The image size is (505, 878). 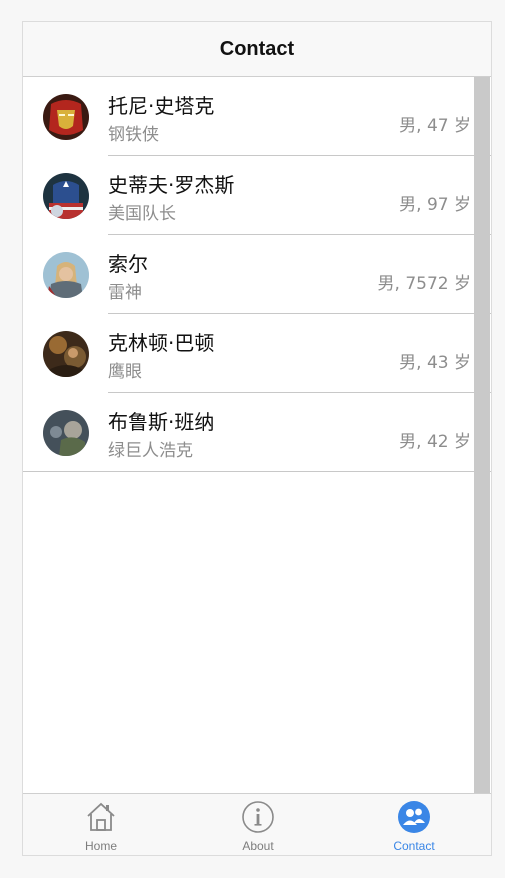 What do you see at coordinates (128, 264) in the screenshot?
I see `contact-name: 索尔` at bounding box center [128, 264].